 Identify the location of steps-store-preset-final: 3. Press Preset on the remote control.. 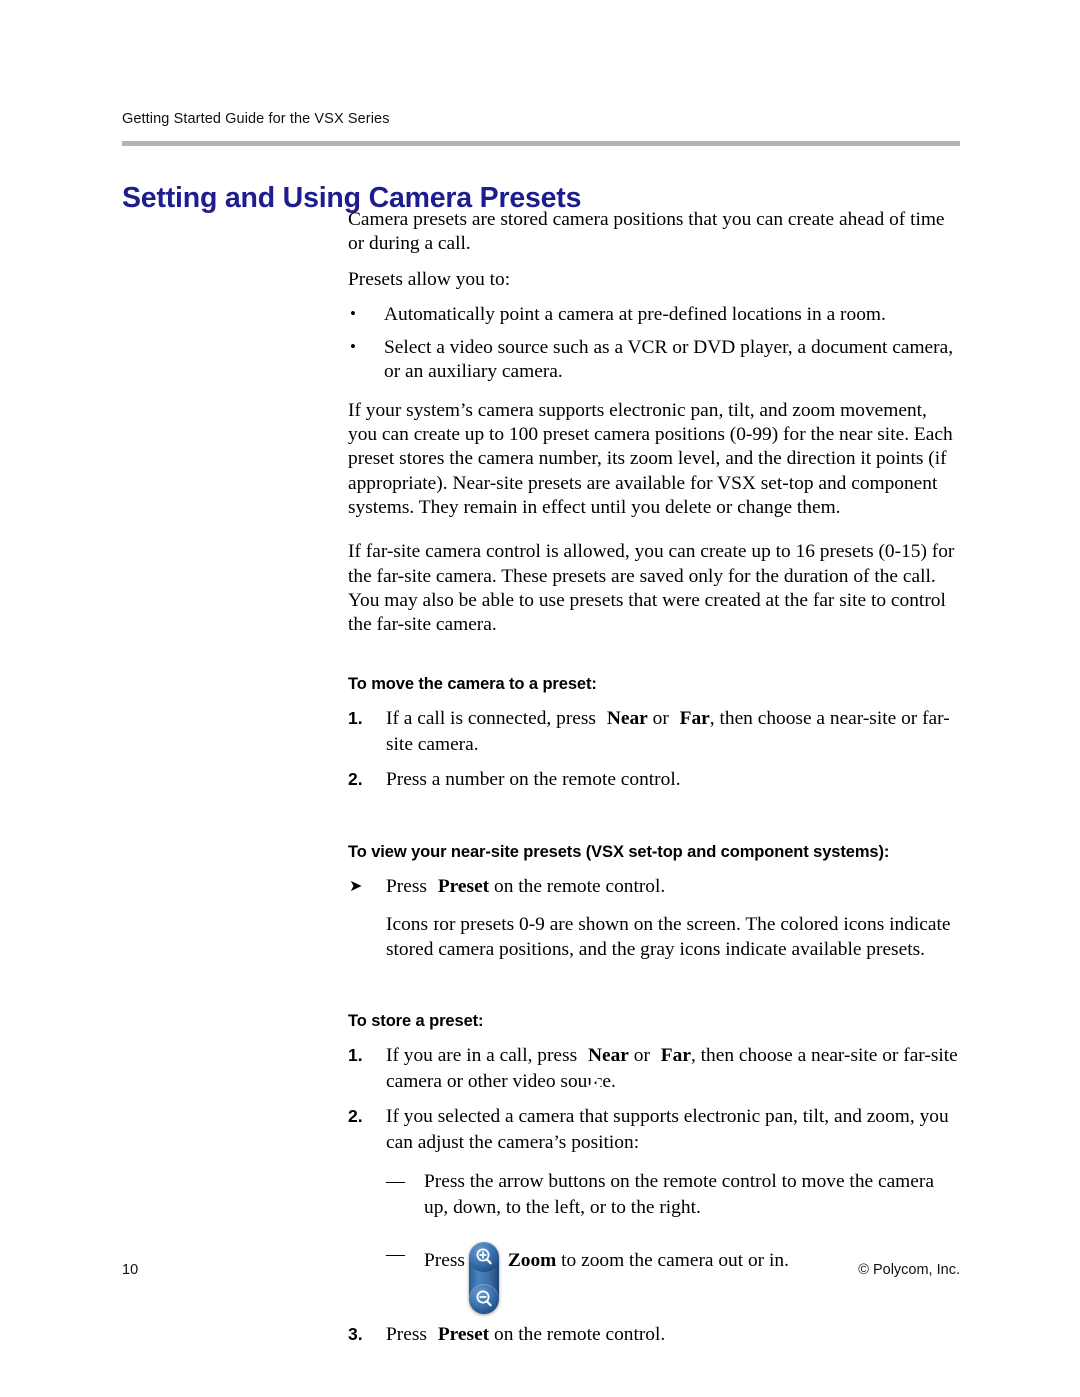
(654, 1345).